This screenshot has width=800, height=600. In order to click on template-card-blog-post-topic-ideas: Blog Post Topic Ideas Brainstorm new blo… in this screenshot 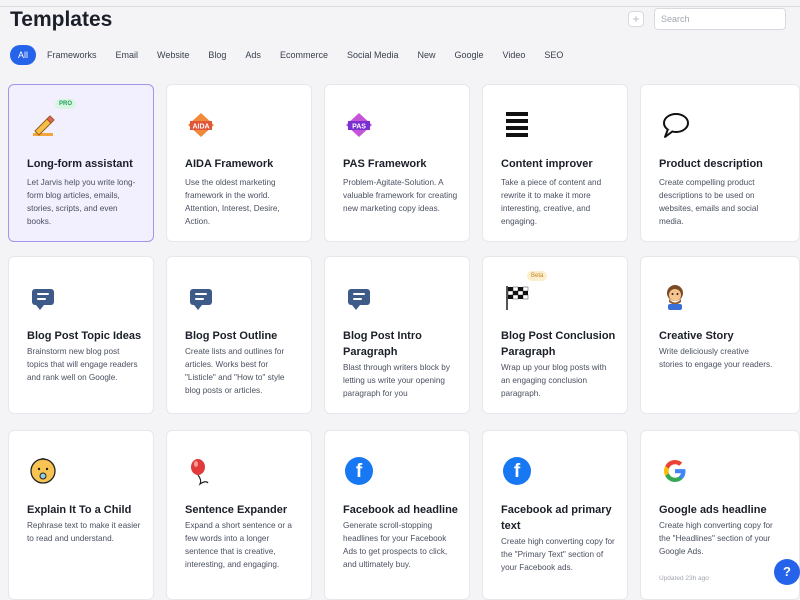, I will do `click(81, 335)`.